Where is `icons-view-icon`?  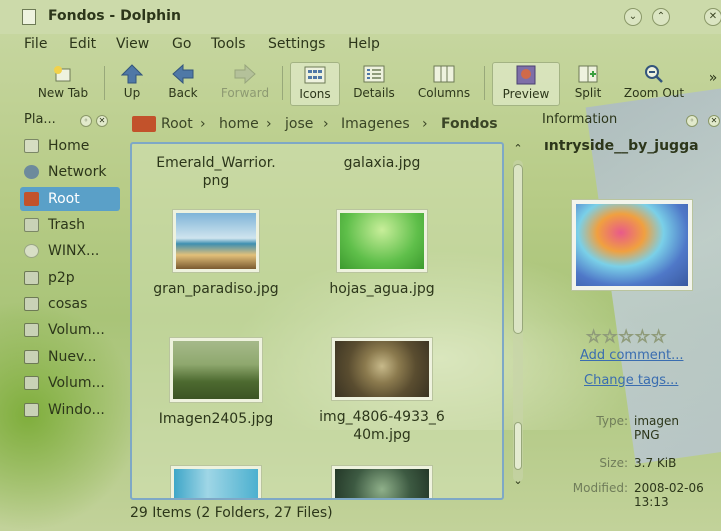 icons-view-icon is located at coordinates (315, 75).